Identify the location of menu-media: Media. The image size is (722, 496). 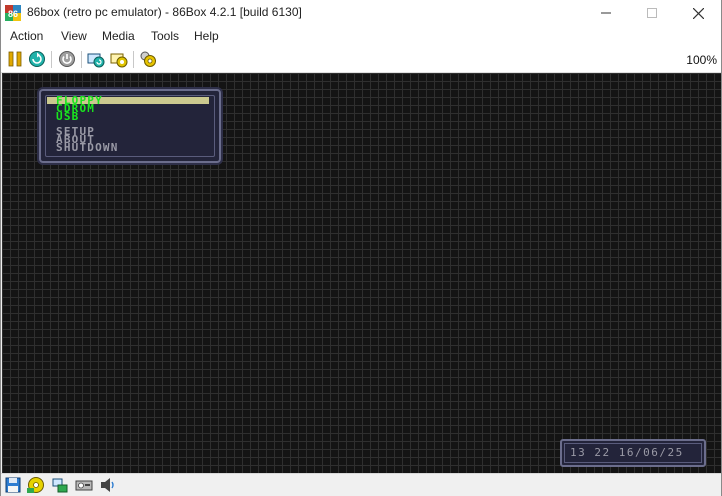
(118, 36).